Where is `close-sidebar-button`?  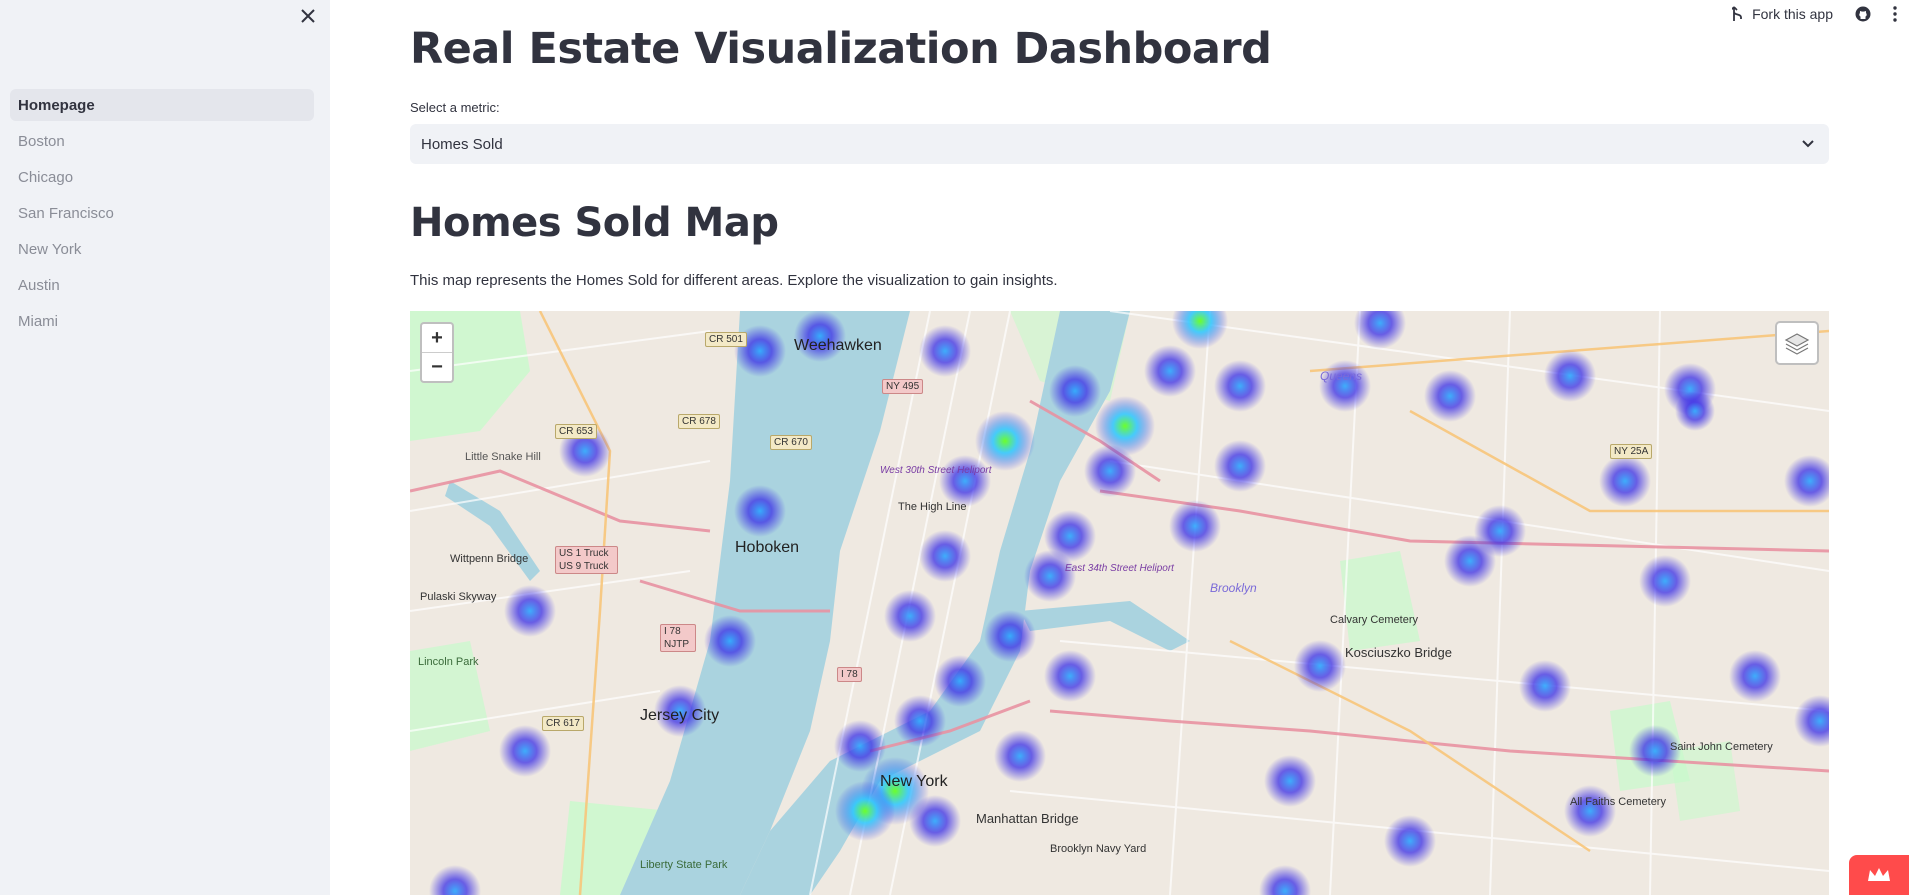
close-sidebar-button is located at coordinates (308, 16).